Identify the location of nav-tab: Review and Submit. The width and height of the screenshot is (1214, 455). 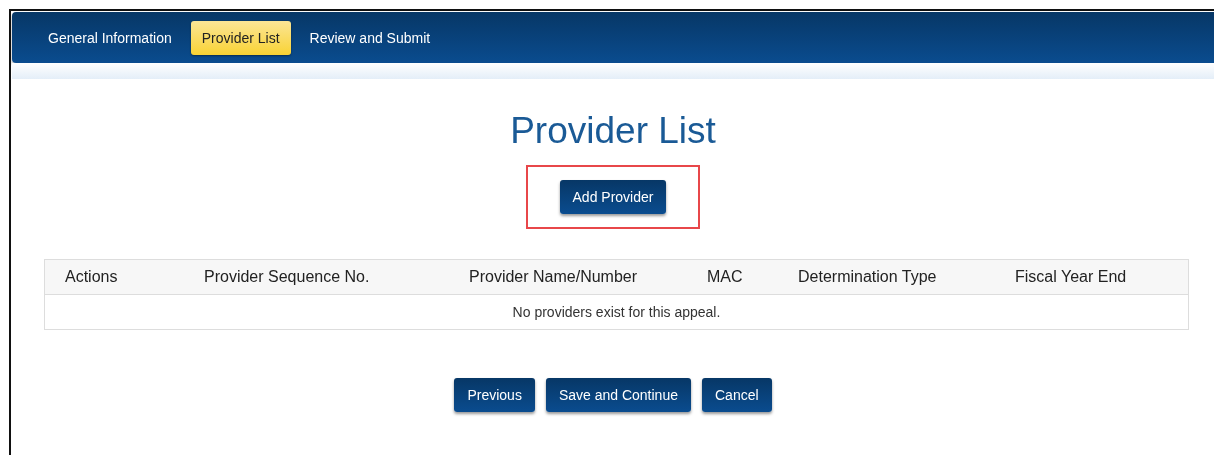
(370, 37).